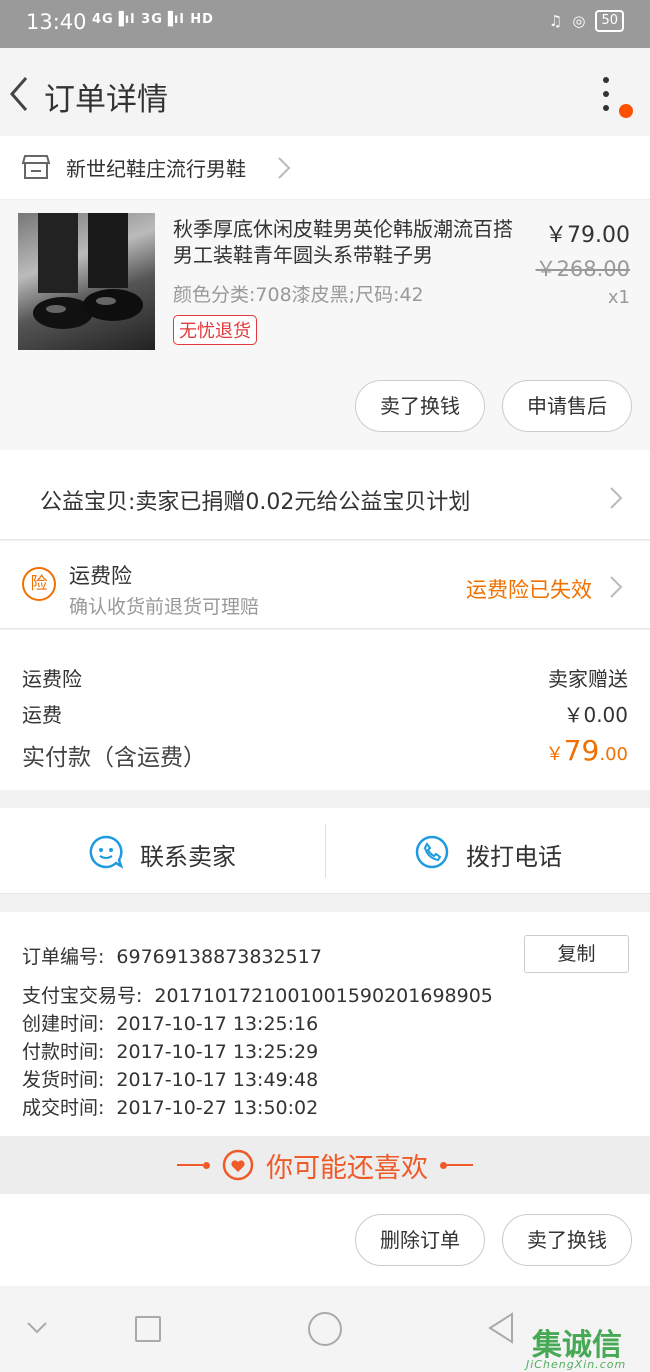 This screenshot has height=1372, width=650. I want to click on created-time-row: 创建时间: 2017-10-17 13:25:16, so click(170, 1022).